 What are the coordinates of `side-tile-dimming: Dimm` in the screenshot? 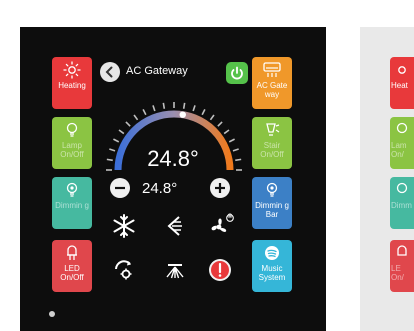 It's located at (402, 203).